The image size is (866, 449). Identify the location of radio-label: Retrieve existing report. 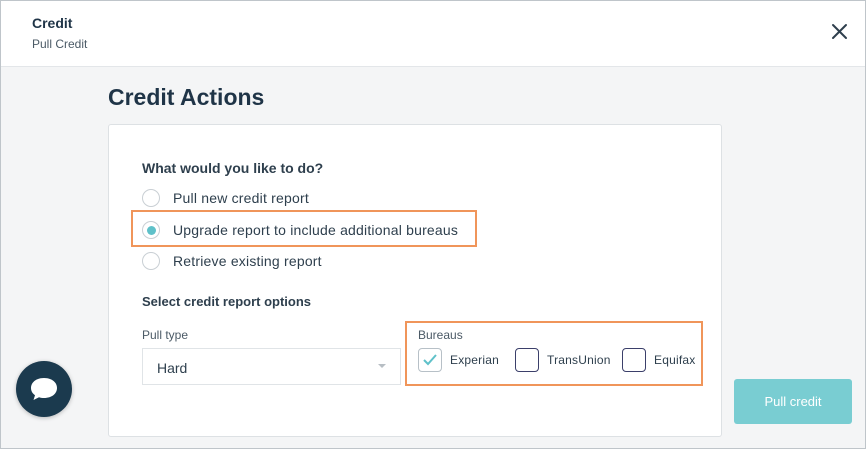
(247, 261).